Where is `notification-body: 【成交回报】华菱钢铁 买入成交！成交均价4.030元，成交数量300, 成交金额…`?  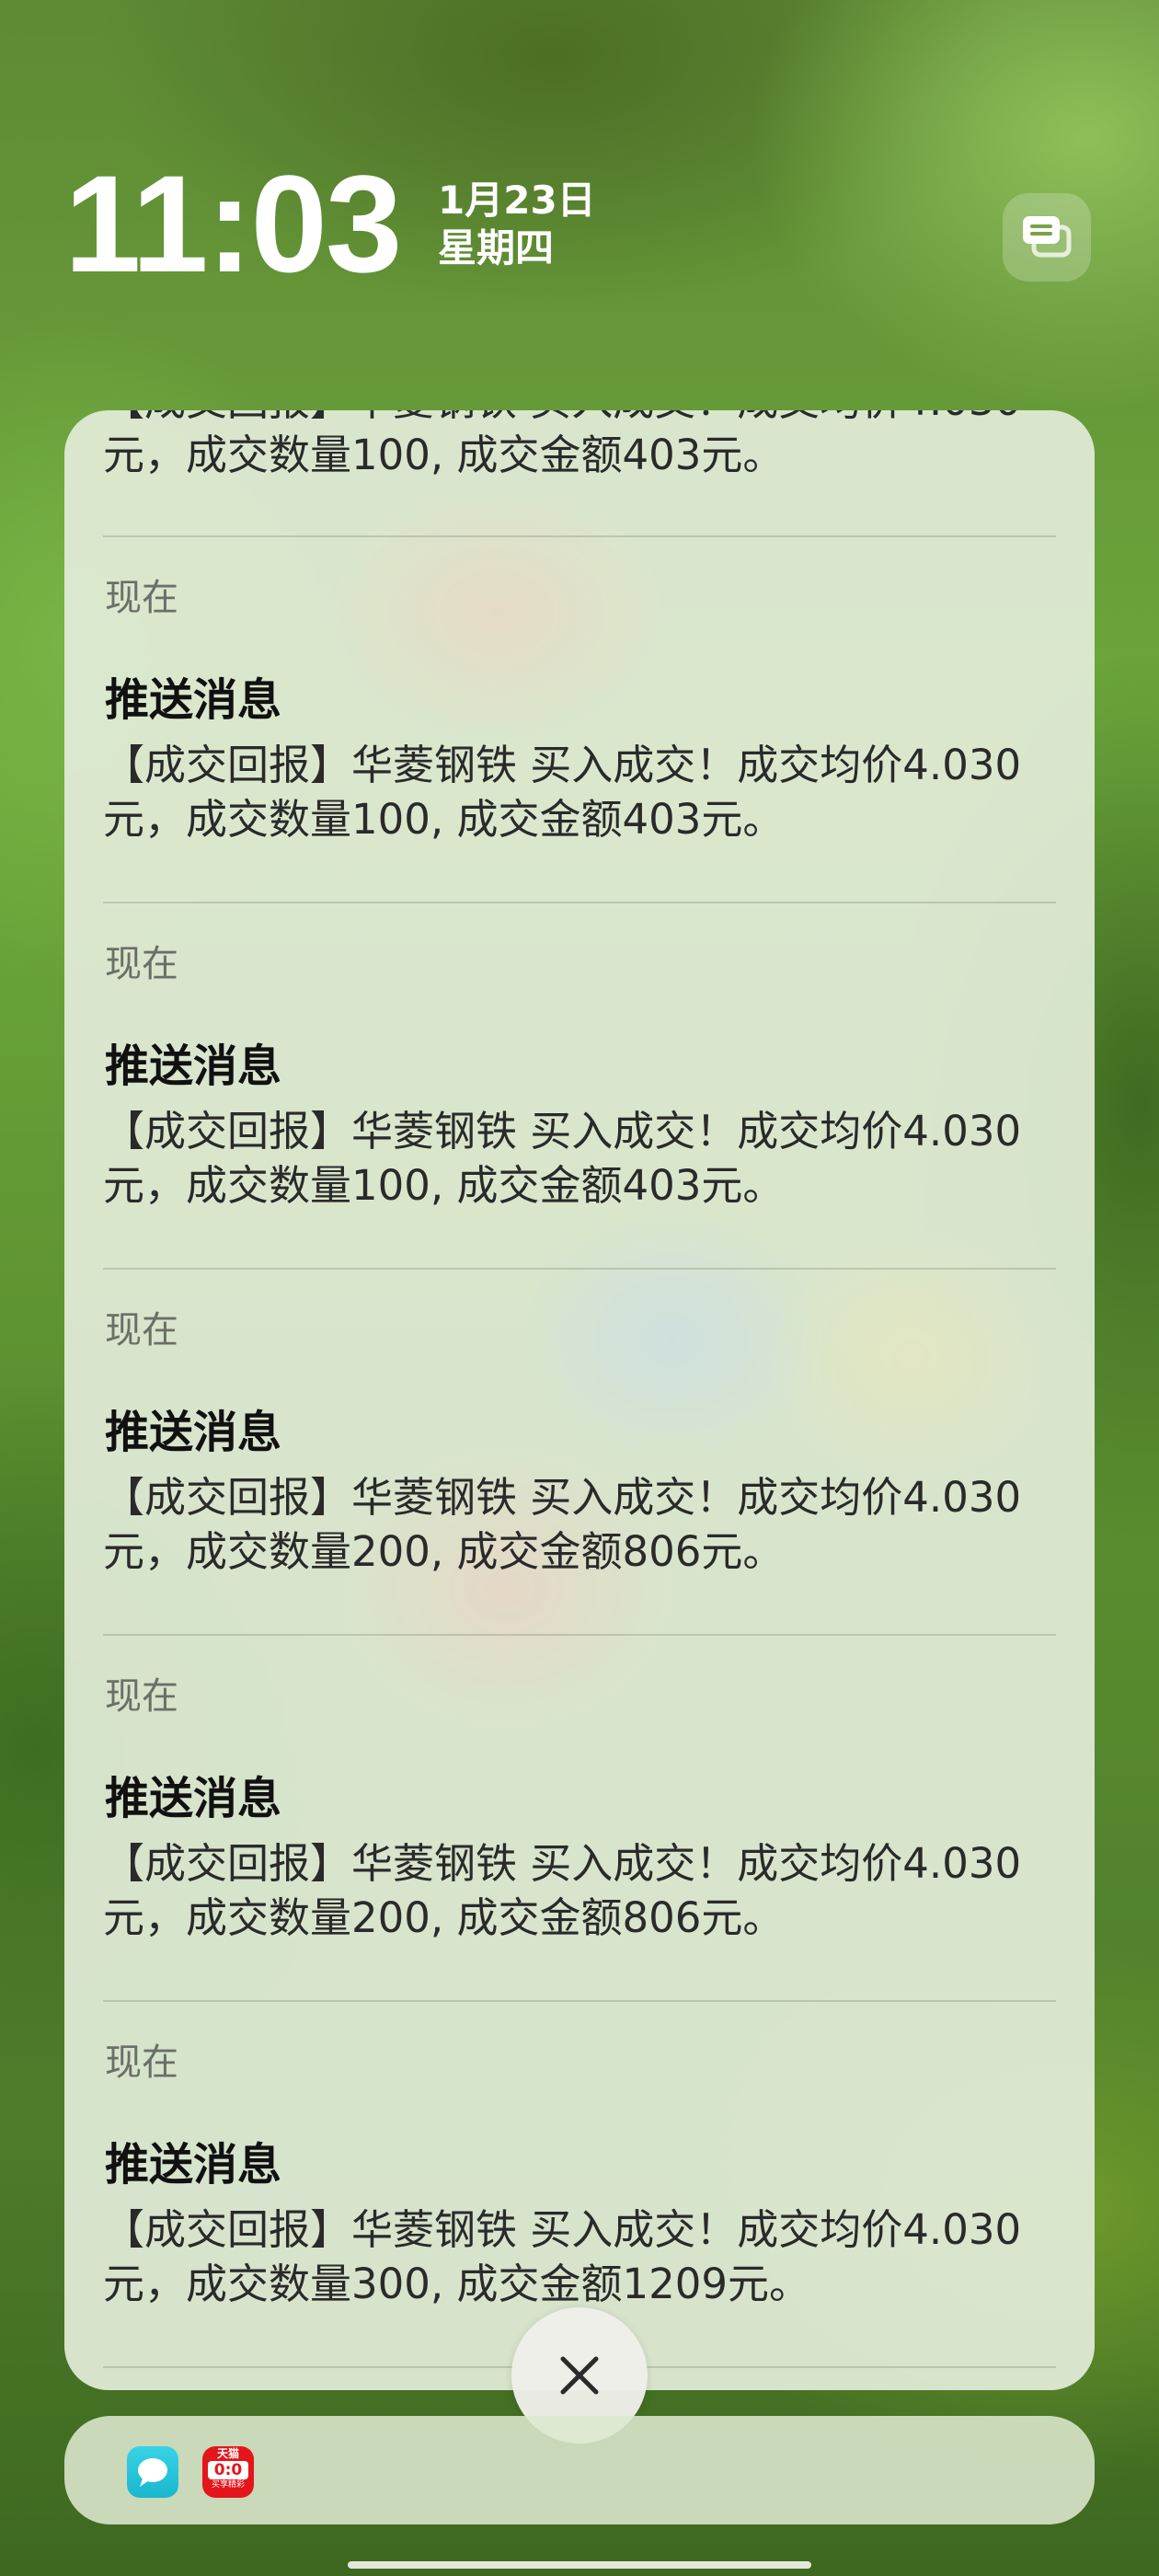 notification-body: 【成交回报】华菱钢铁 买入成交！成交均价4.030元，成交数量300, 成交金额… is located at coordinates (562, 2256).